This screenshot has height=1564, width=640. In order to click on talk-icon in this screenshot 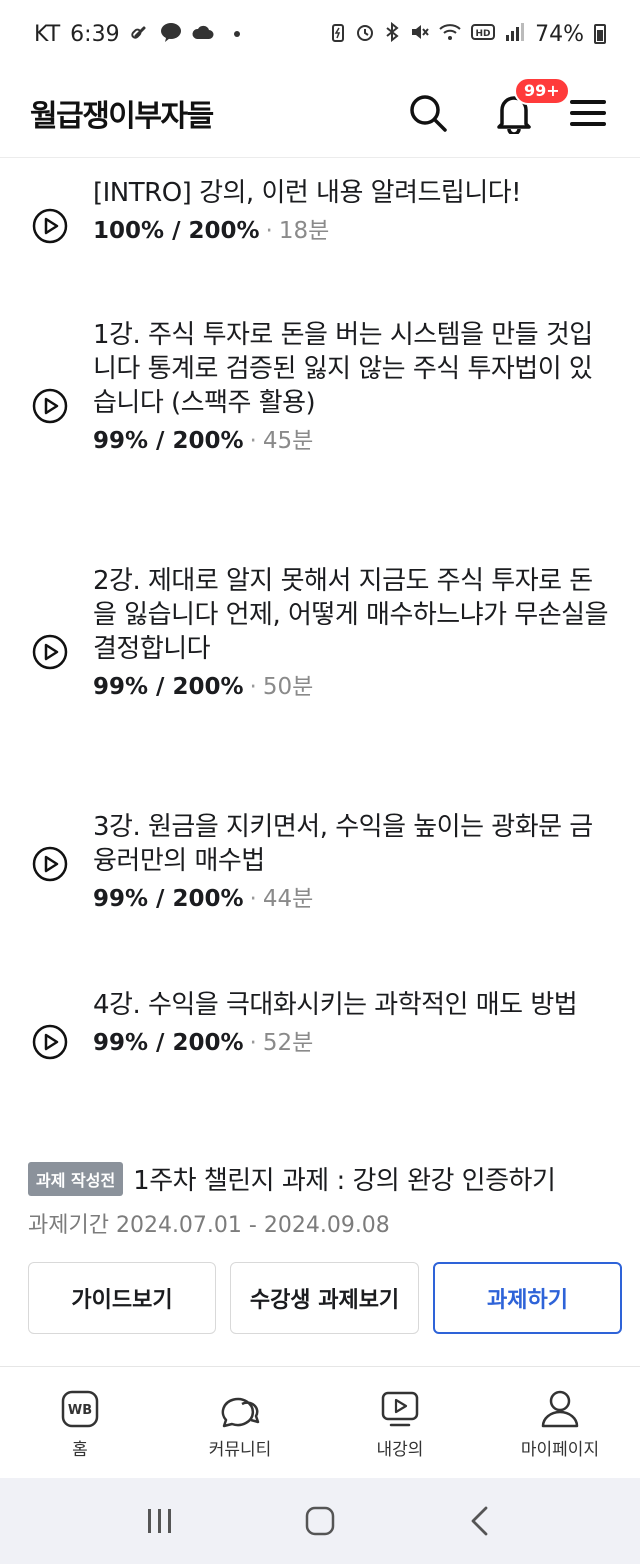, I will do `click(171, 34)`.